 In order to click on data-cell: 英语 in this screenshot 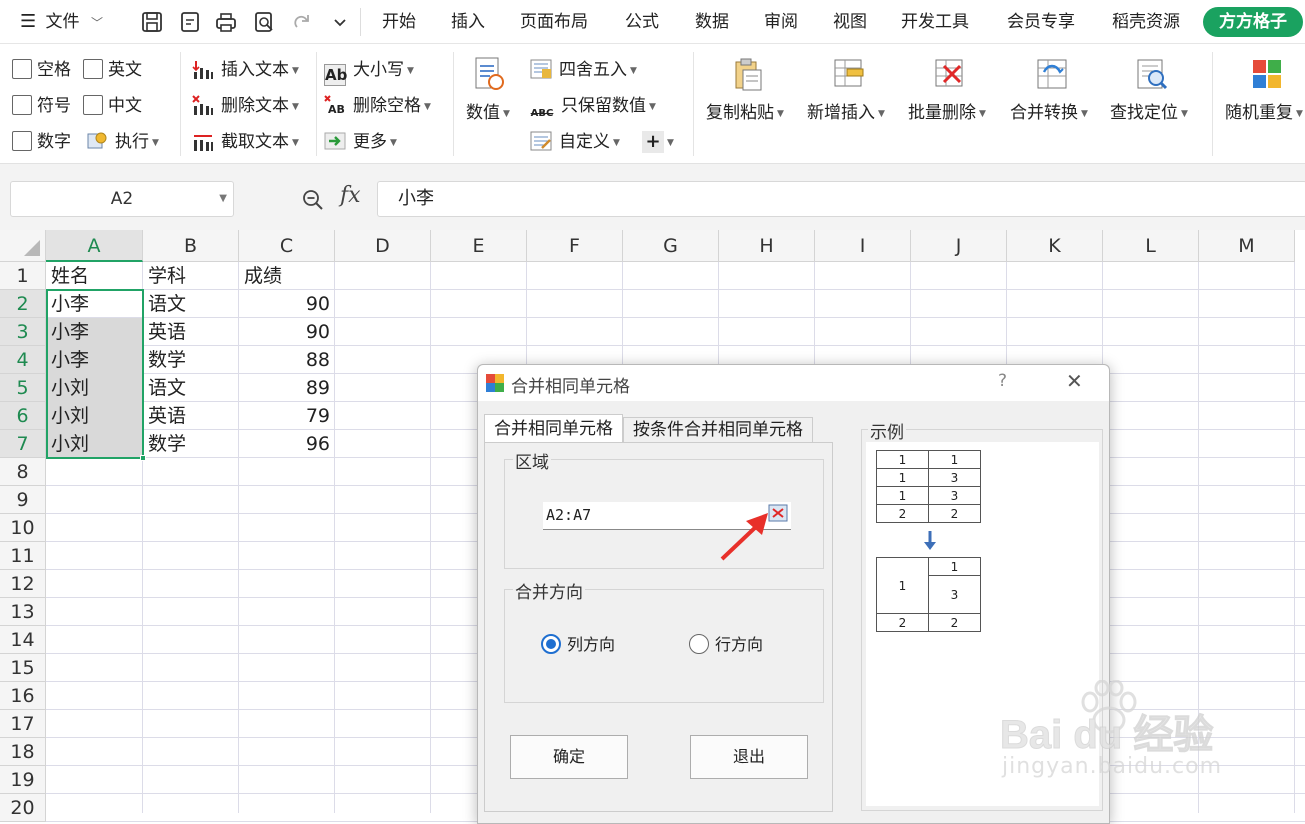, I will do `click(191, 332)`.